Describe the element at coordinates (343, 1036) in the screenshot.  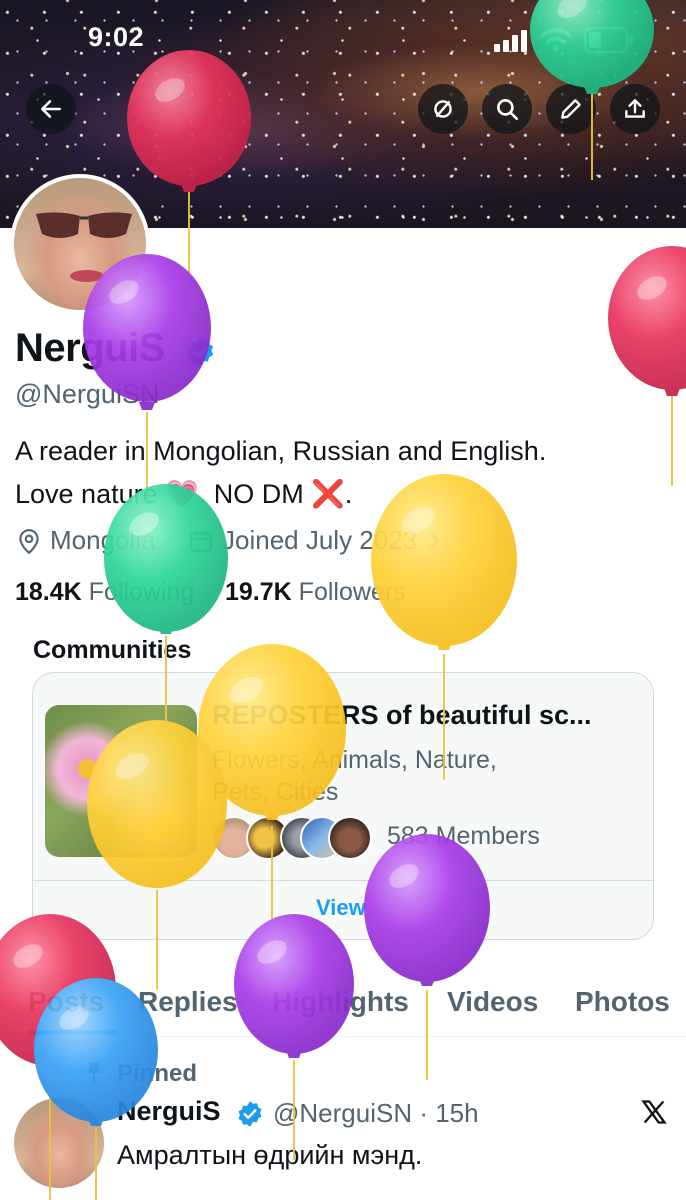
I see `tabs-divider` at that location.